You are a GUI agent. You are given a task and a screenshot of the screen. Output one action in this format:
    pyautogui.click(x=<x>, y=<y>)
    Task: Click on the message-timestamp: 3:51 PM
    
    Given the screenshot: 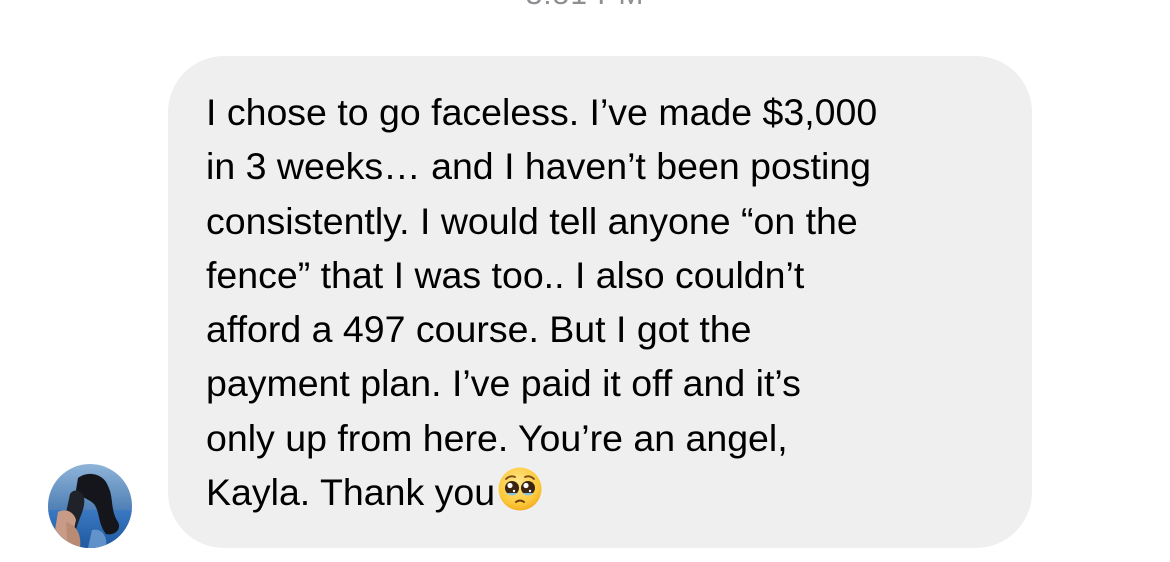 What is the action you would take?
    pyautogui.click(x=585, y=6)
    